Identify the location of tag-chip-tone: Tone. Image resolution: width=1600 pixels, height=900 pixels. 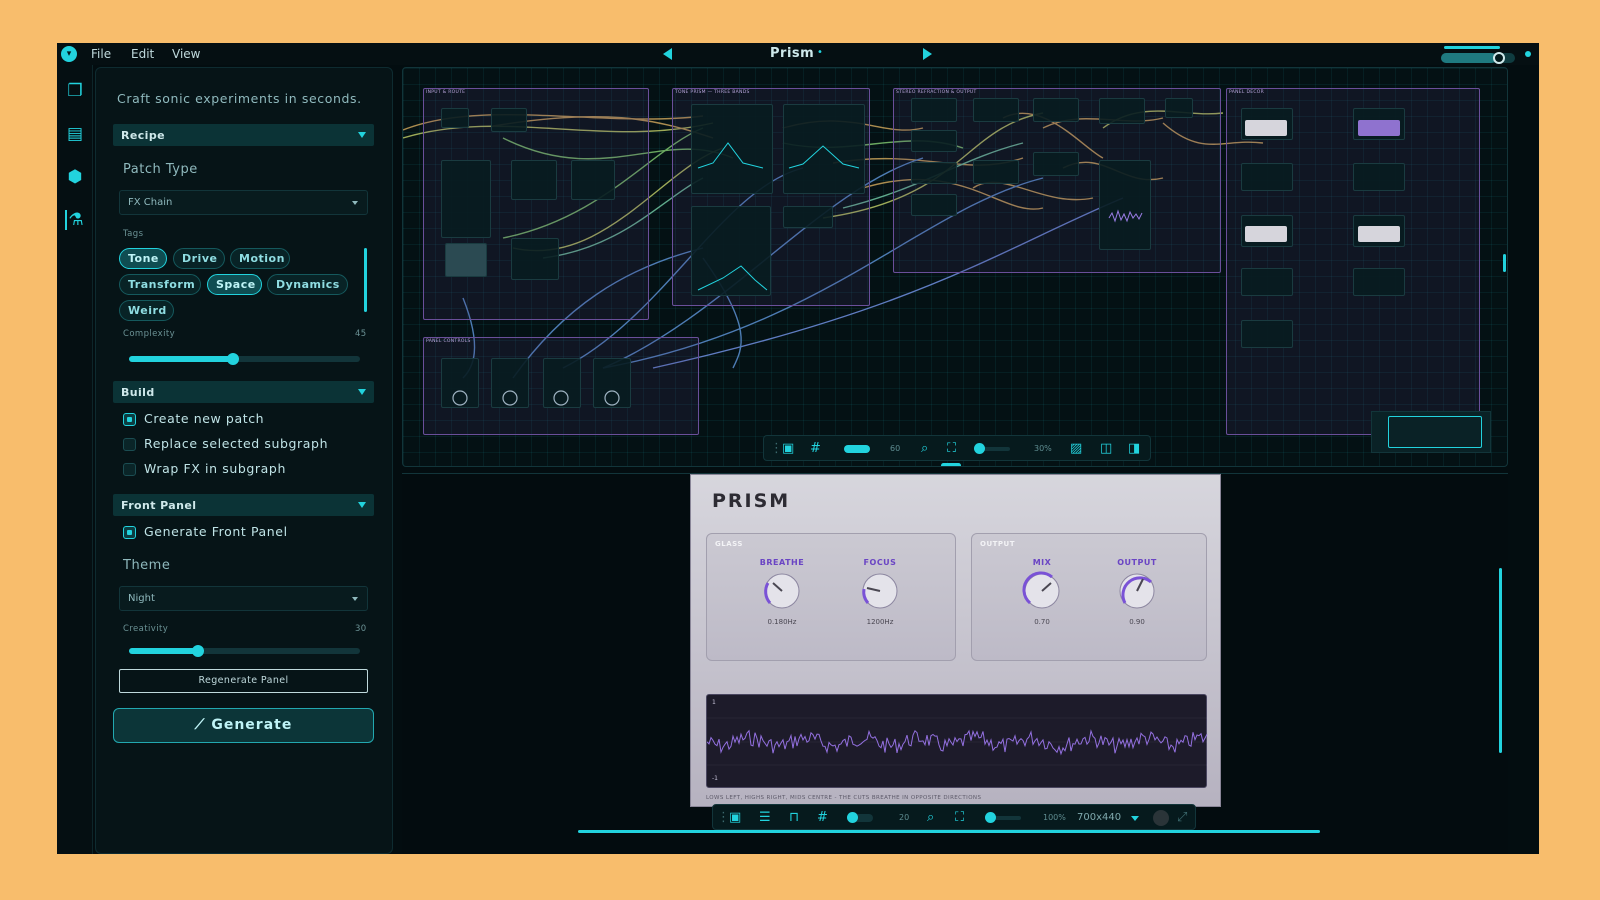
(143, 258).